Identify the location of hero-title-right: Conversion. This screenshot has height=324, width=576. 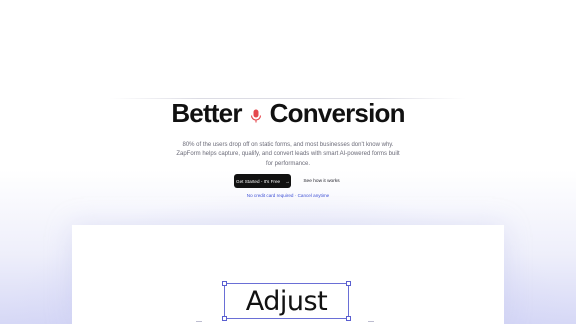
(337, 112).